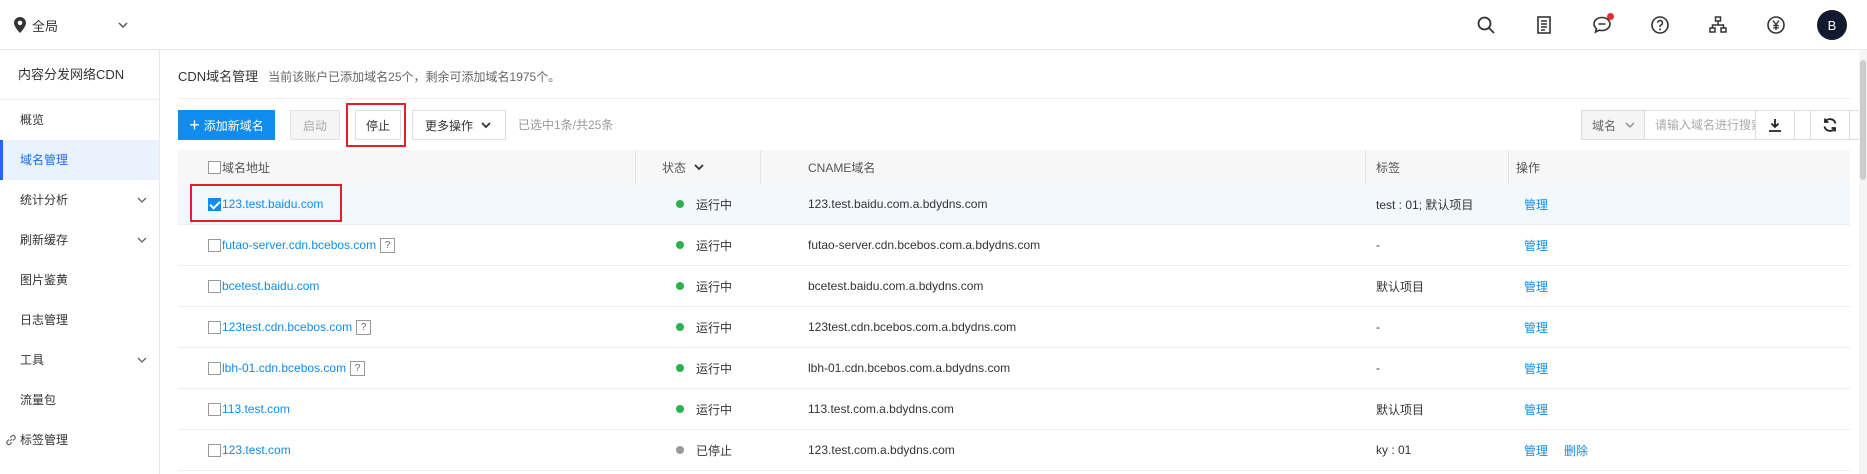  What do you see at coordinates (79, 280) in the screenshot?
I see `sidebar-item-image-review: 图片鉴黄` at bounding box center [79, 280].